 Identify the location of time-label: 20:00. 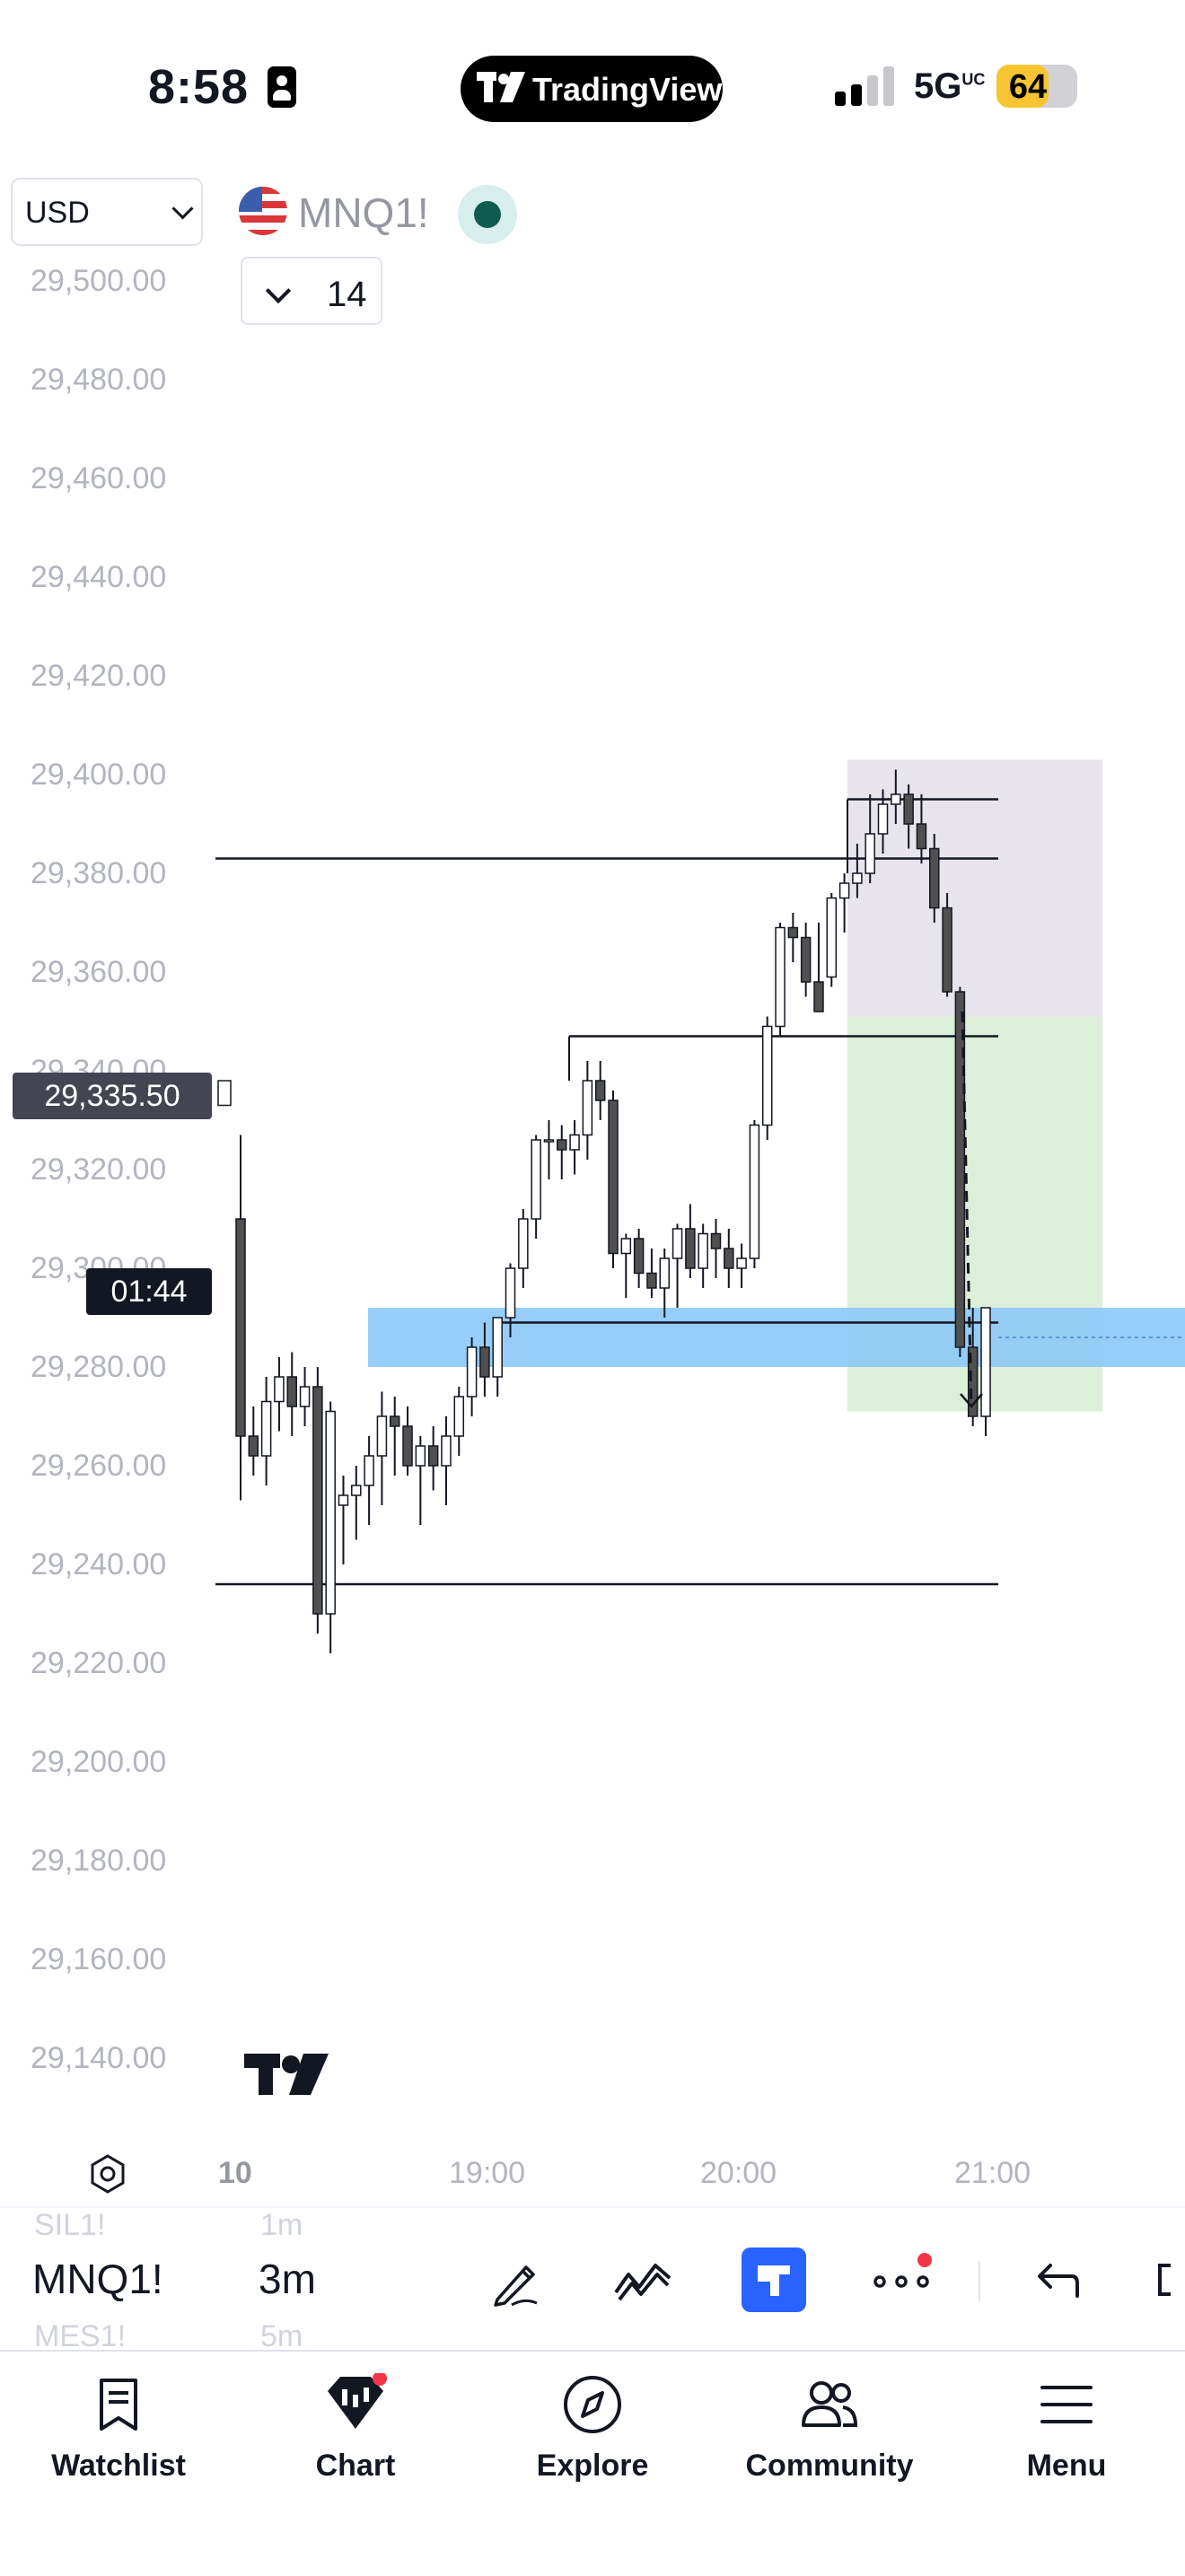
(738, 2173).